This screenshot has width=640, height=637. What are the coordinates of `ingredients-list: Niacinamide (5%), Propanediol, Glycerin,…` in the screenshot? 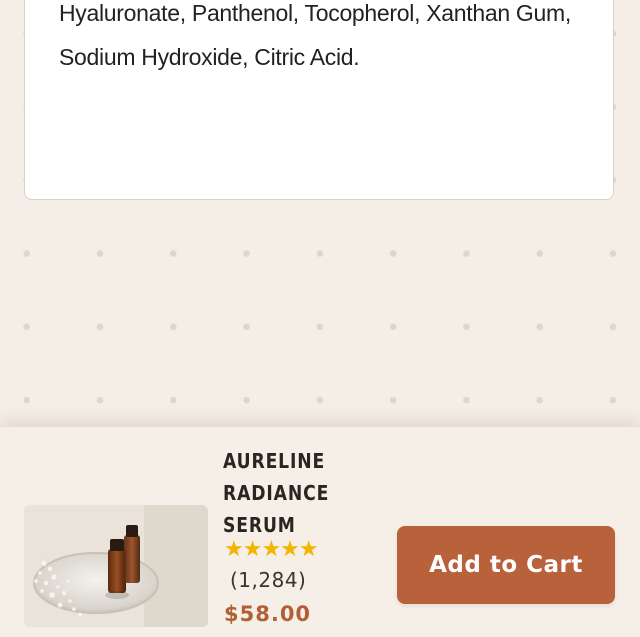 It's located at (315, 35).